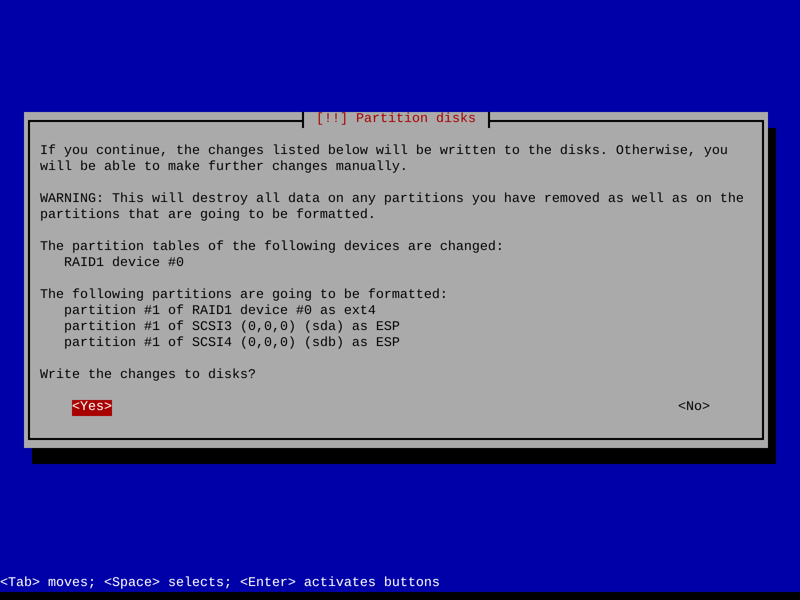 The width and height of the screenshot is (800, 600). Describe the element at coordinates (92, 408) in the screenshot. I see `dialog-button: <Yes>` at that location.